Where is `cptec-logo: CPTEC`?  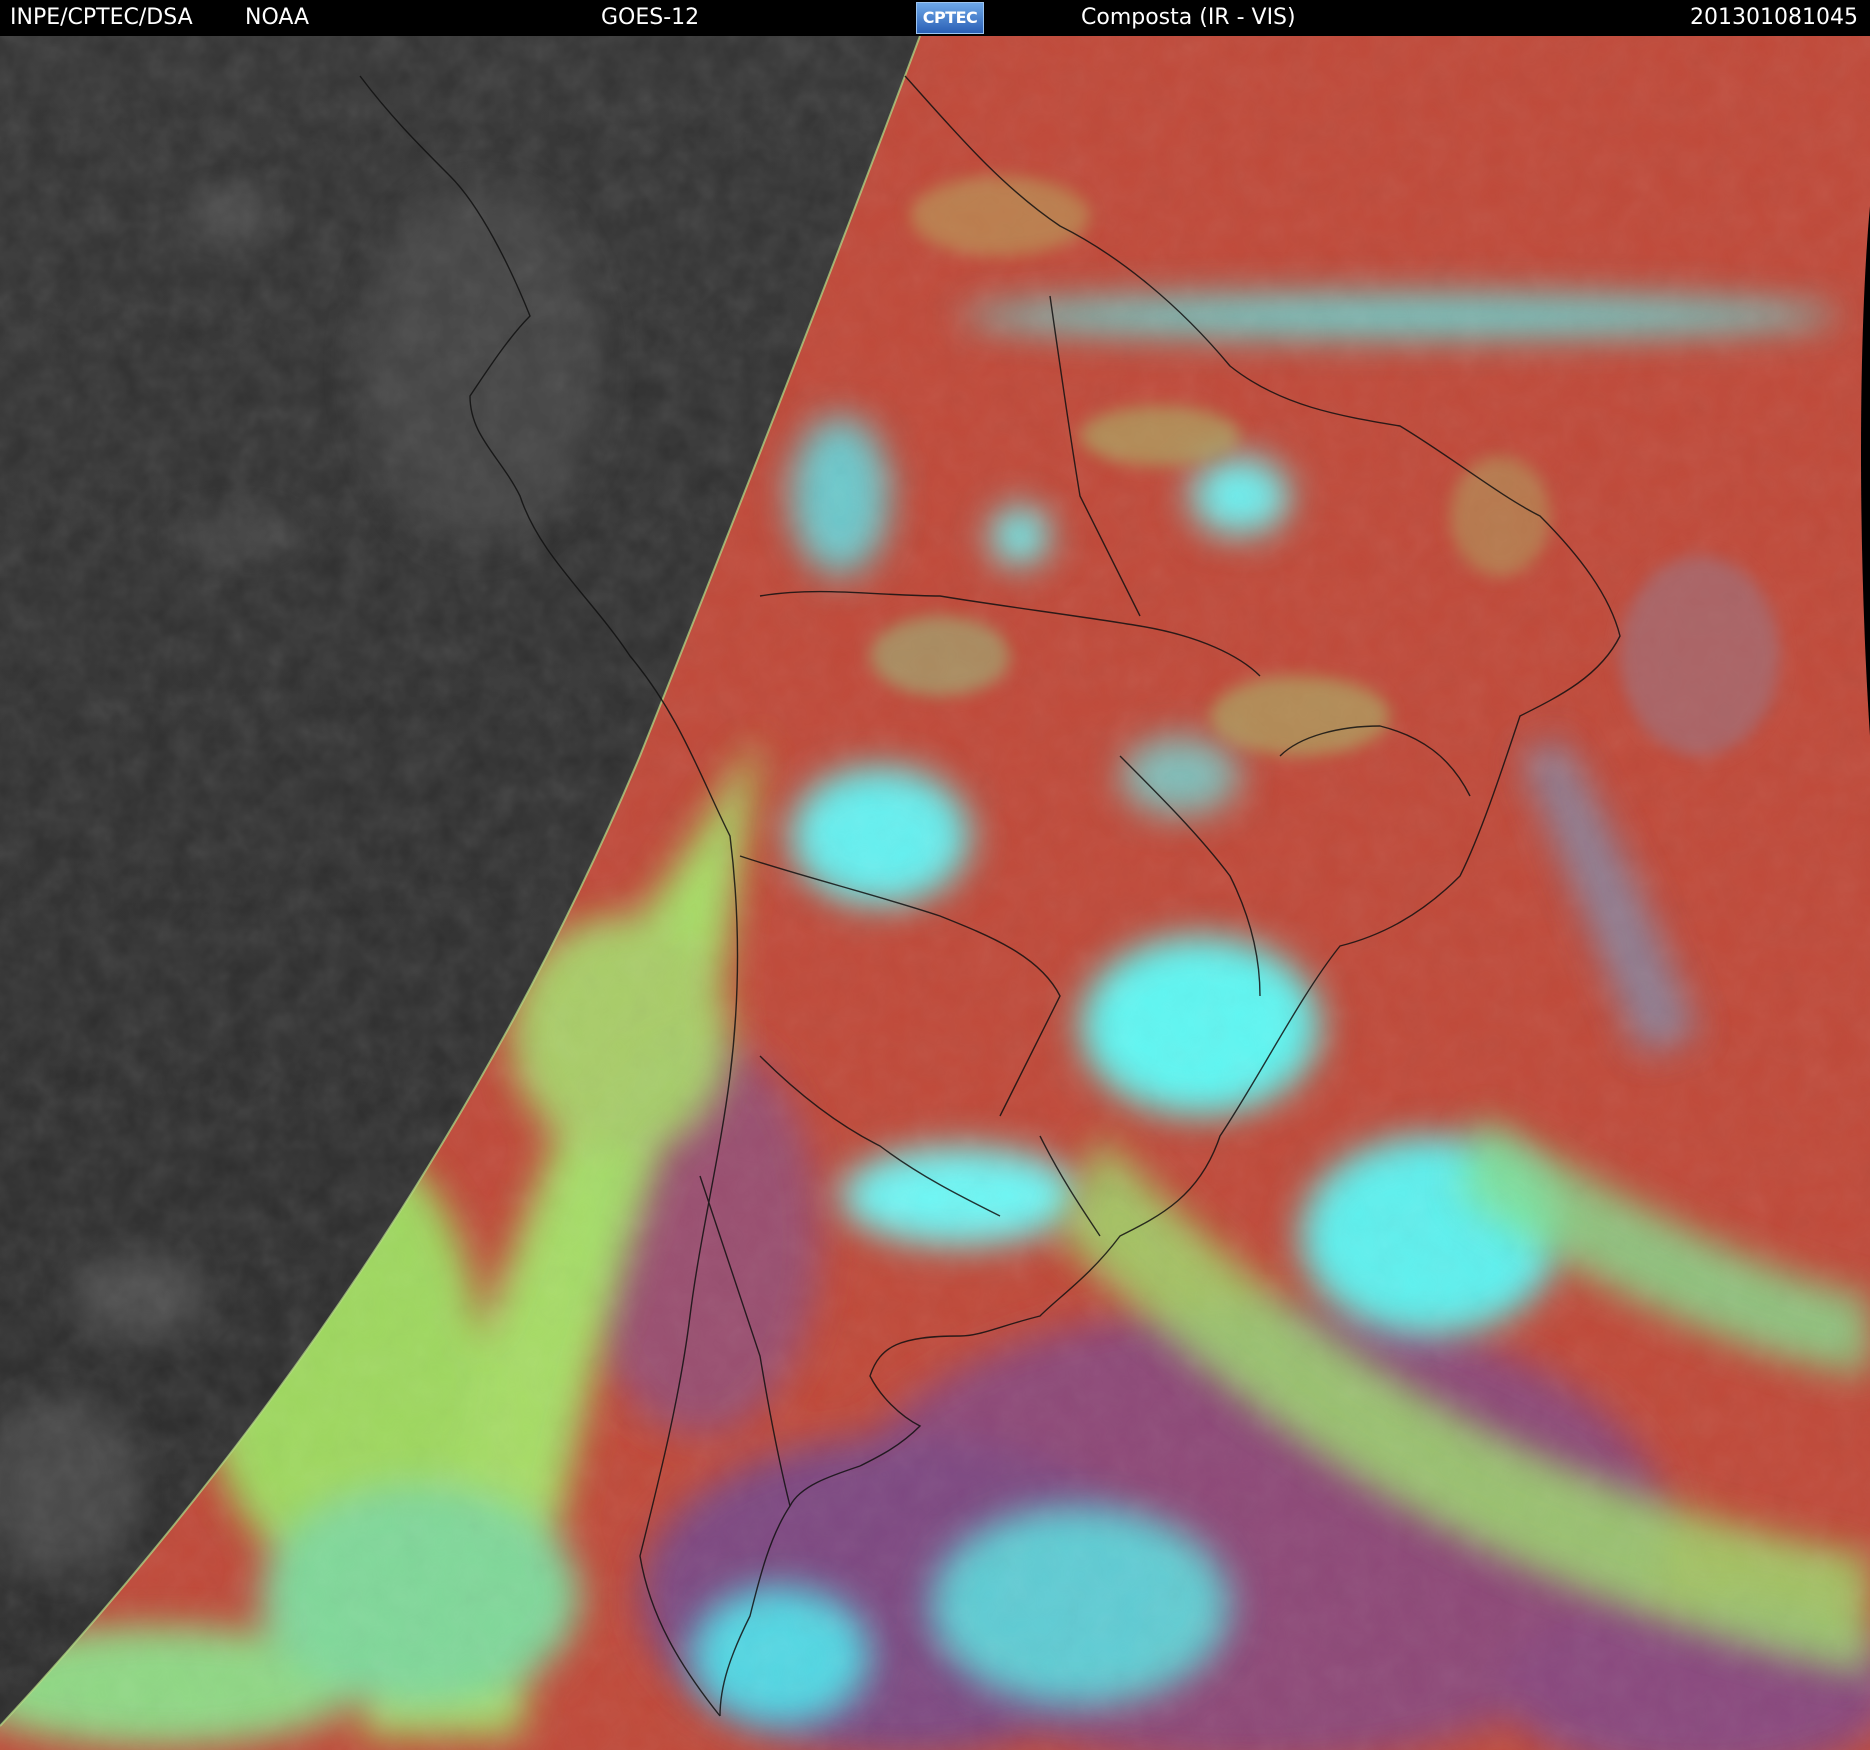 cptec-logo: CPTEC is located at coordinates (950, 18).